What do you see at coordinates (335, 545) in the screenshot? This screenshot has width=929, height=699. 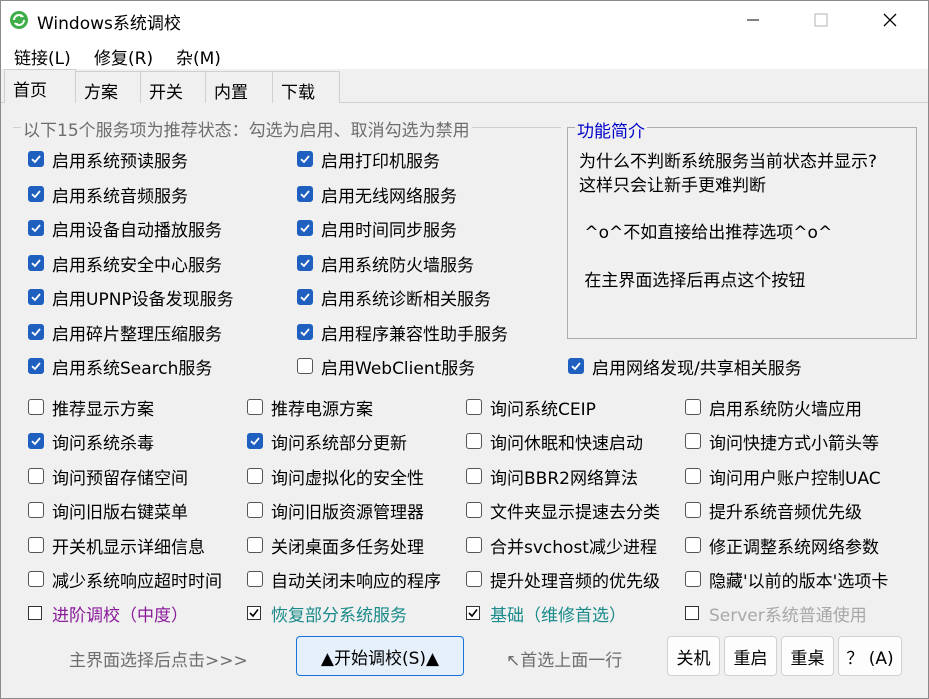 I see `checkbox-option: 关闭桌面多任务处理` at bounding box center [335, 545].